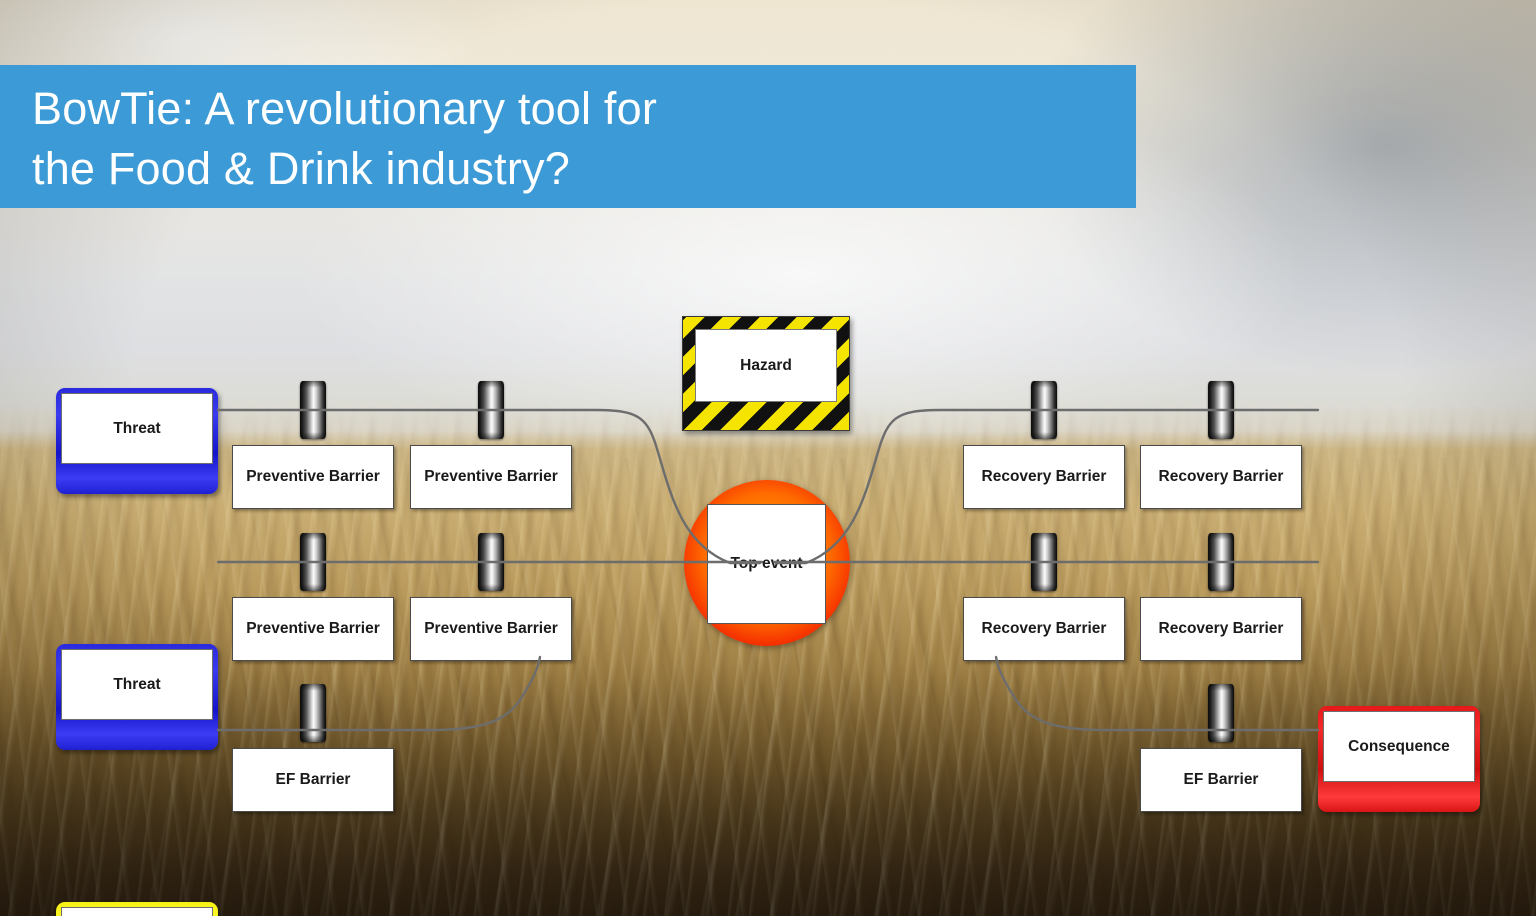  I want to click on recovery-barrier-r2c2-label: Recovery Barrier, so click(1221, 628).